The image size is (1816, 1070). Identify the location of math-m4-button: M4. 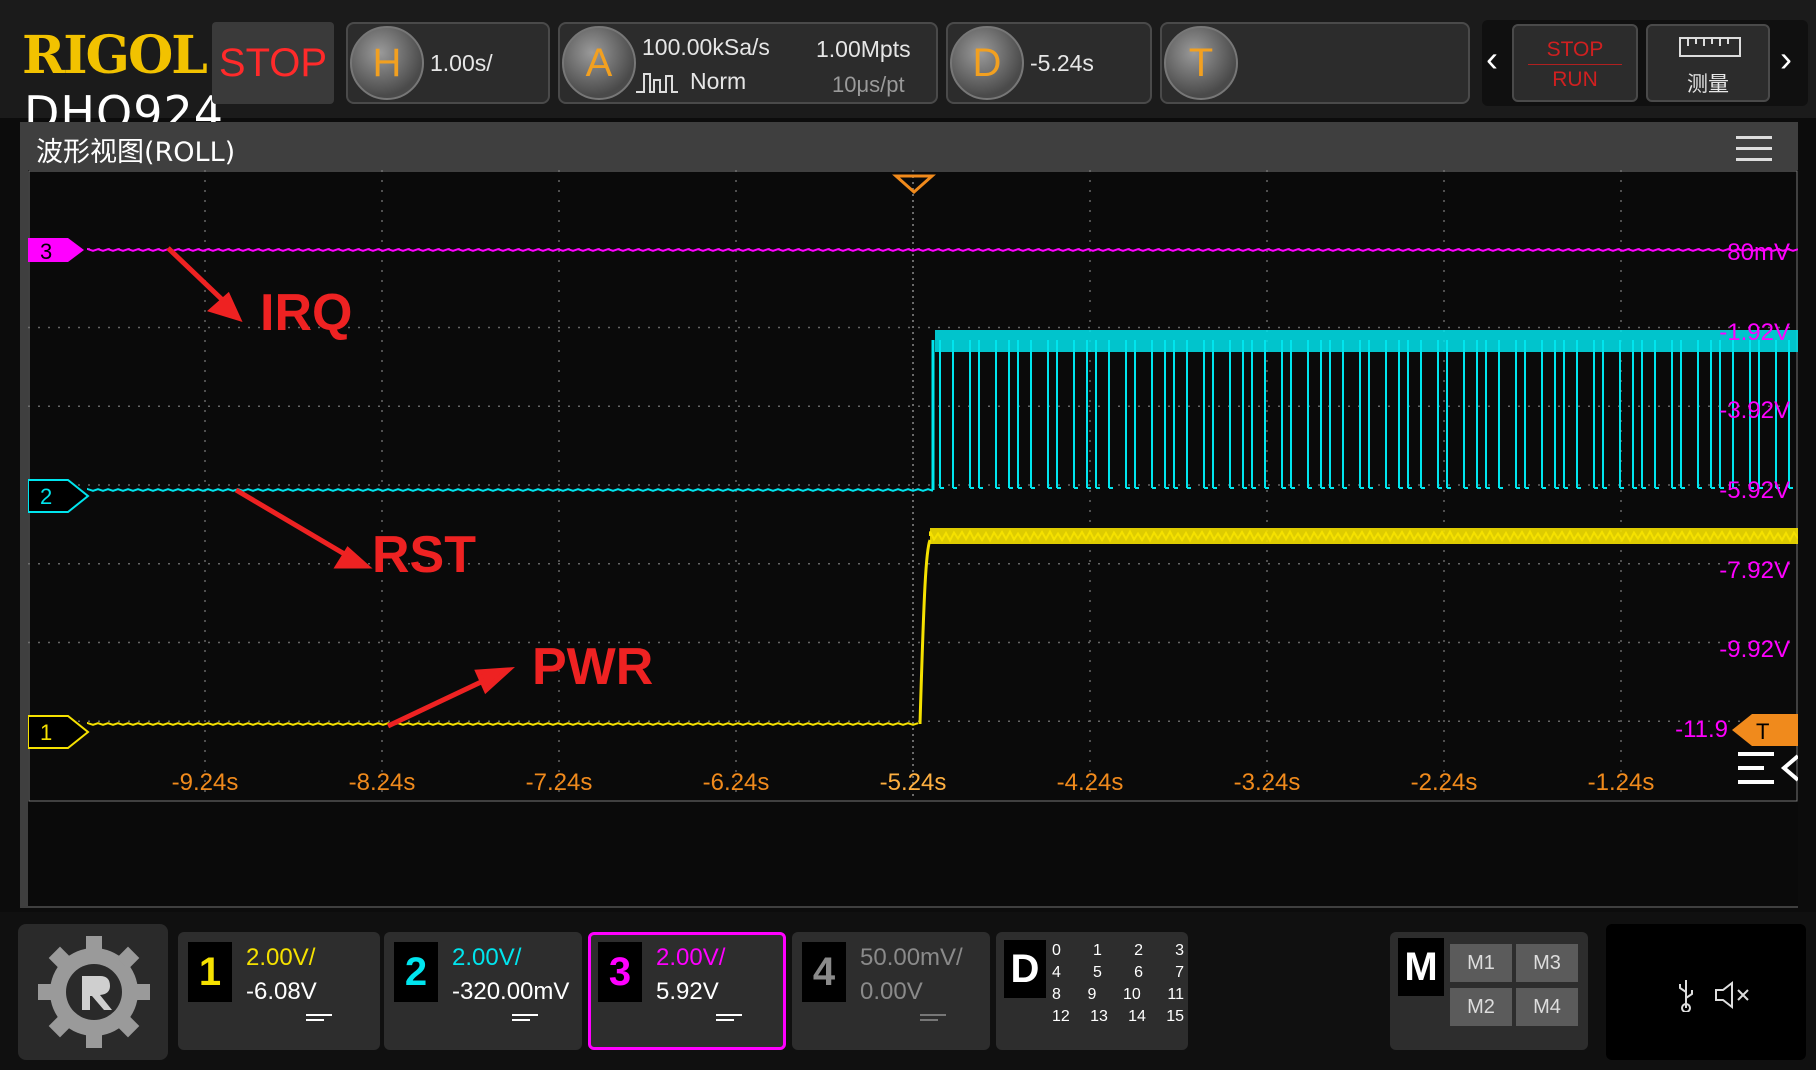
(1547, 1007).